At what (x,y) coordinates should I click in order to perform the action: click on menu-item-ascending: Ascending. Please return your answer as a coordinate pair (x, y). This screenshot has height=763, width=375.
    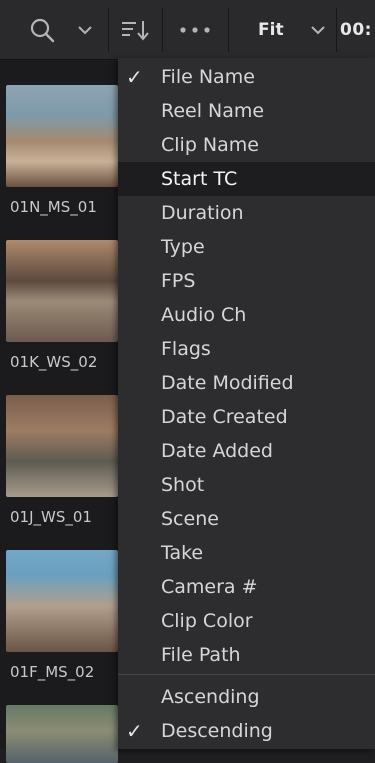
    Looking at the image, I should click on (246, 697).